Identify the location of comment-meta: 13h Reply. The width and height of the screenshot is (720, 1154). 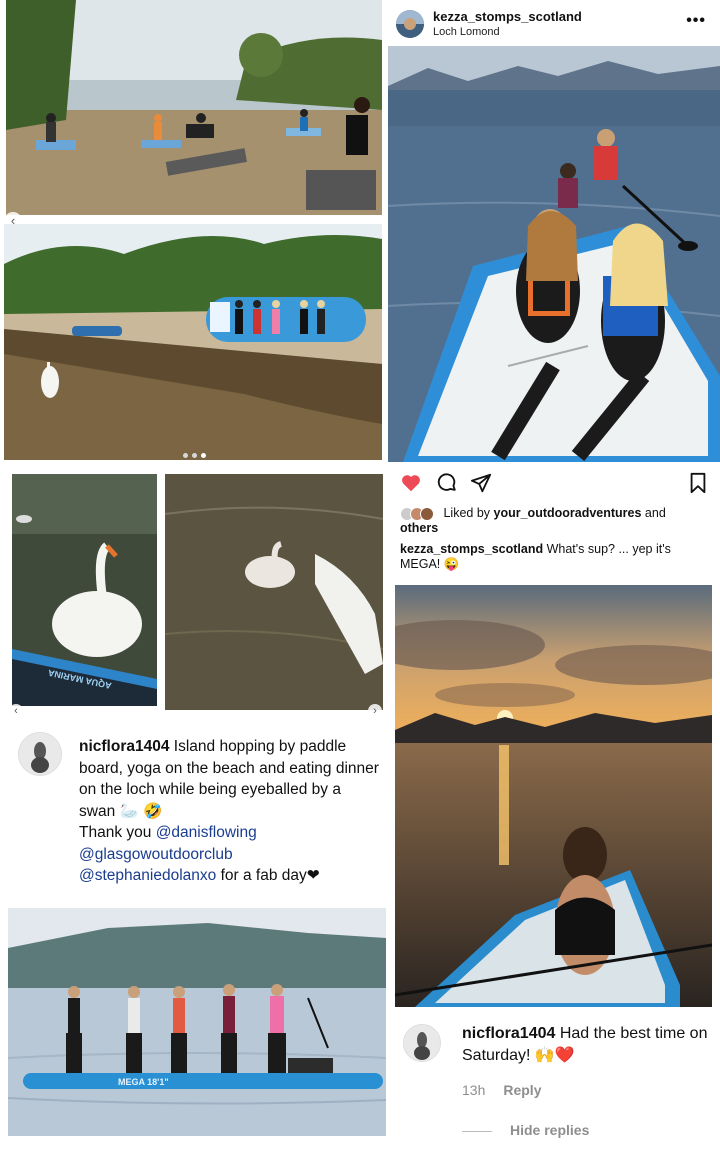
(510, 1090).